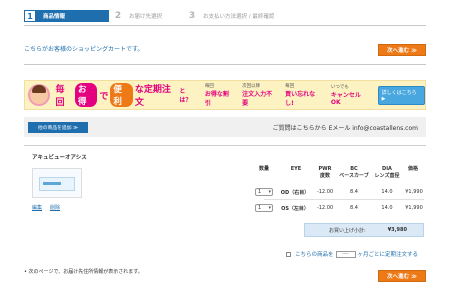 This screenshot has height=300, width=450. What do you see at coordinates (123, 95) in the screenshot?
I see `banner-headline: 毎回 お得 で 便利 な定期注文 とは？` at bounding box center [123, 95].